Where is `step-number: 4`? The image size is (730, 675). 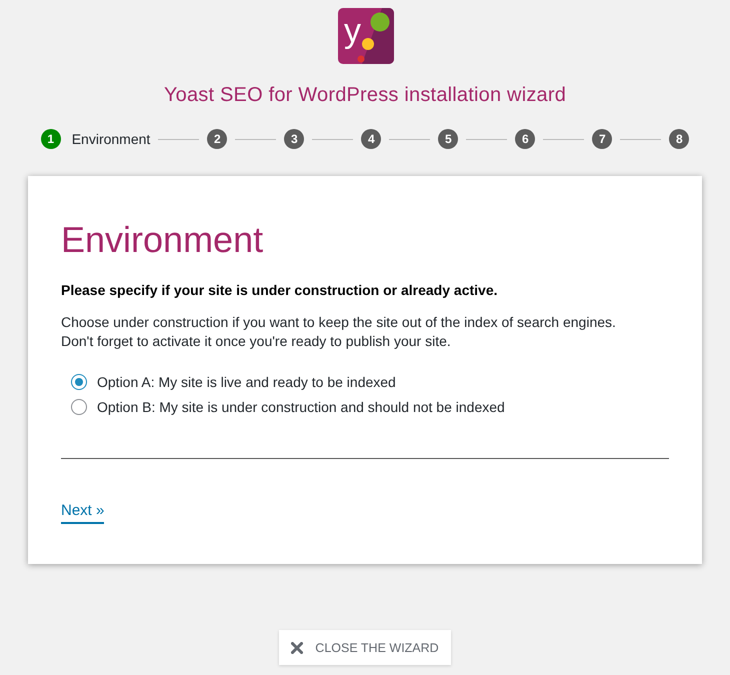 step-number: 4 is located at coordinates (371, 139).